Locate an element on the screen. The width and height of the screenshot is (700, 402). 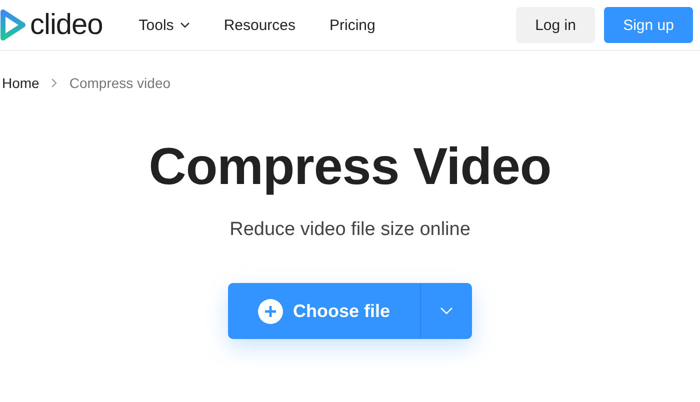
chevron-right-icon is located at coordinates (54, 83).